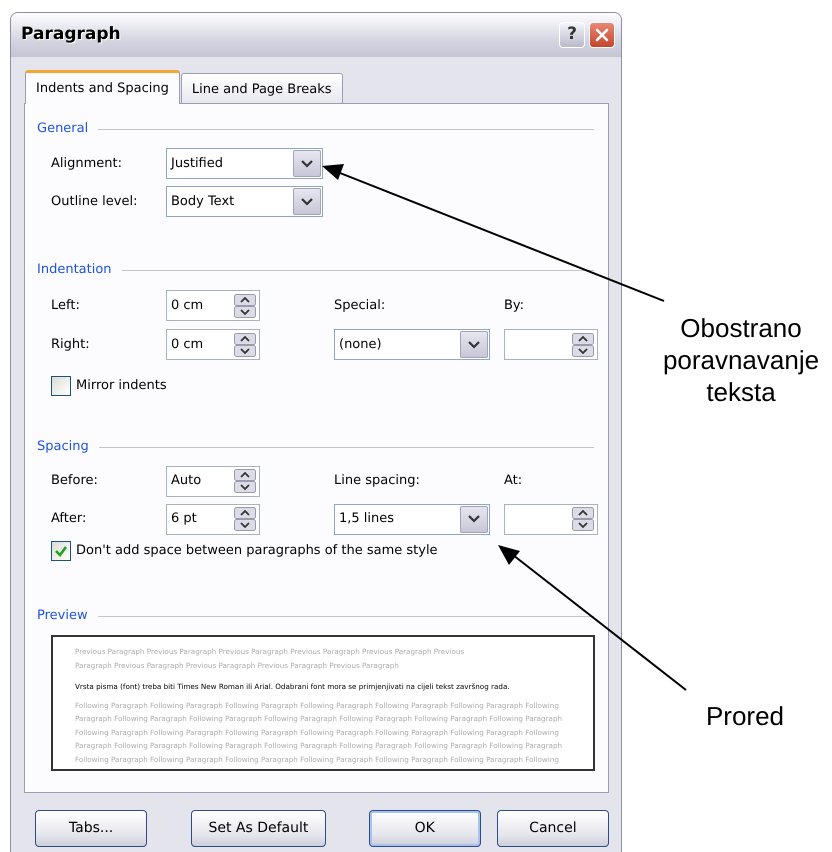 The image size is (832, 852). Describe the element at coordinates (63, 447) in the screenshot. I see `section-title: Spacing` at that location.